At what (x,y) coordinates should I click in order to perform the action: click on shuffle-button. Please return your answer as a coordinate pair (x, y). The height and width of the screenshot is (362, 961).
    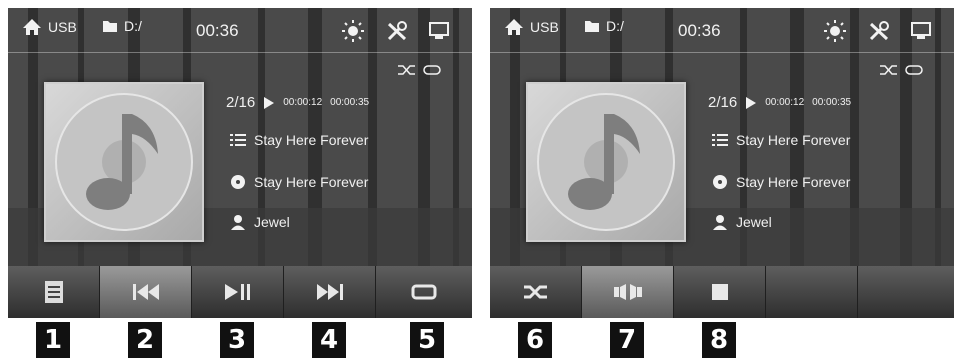
    Looking at the image, I should click on (536, 292).